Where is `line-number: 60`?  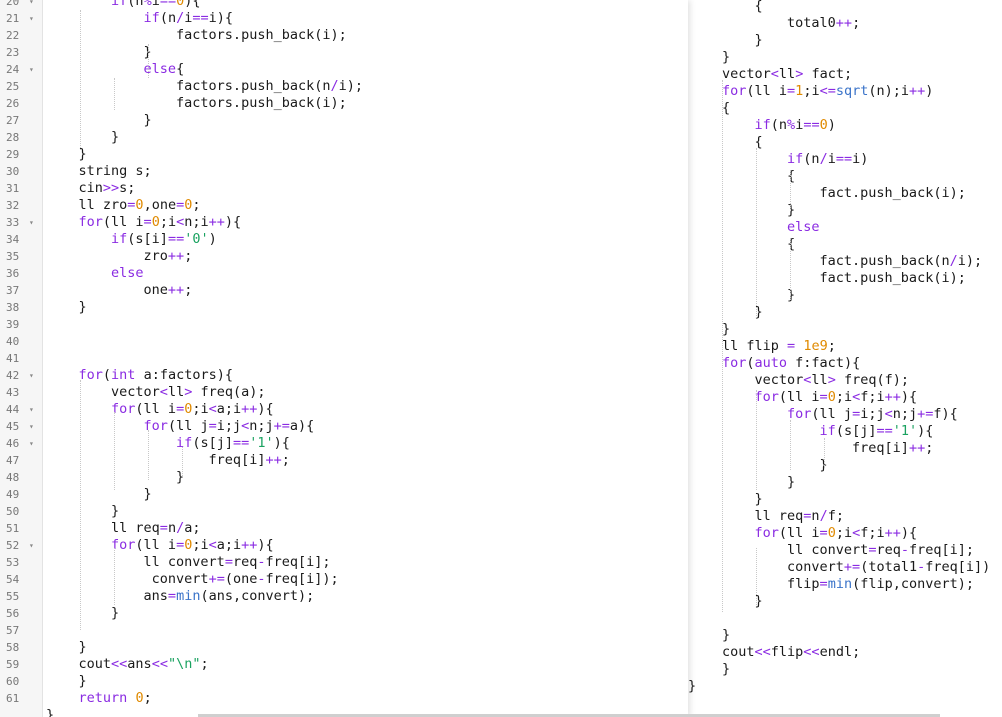 line-number: 60 is located at coordinates (13, 681).